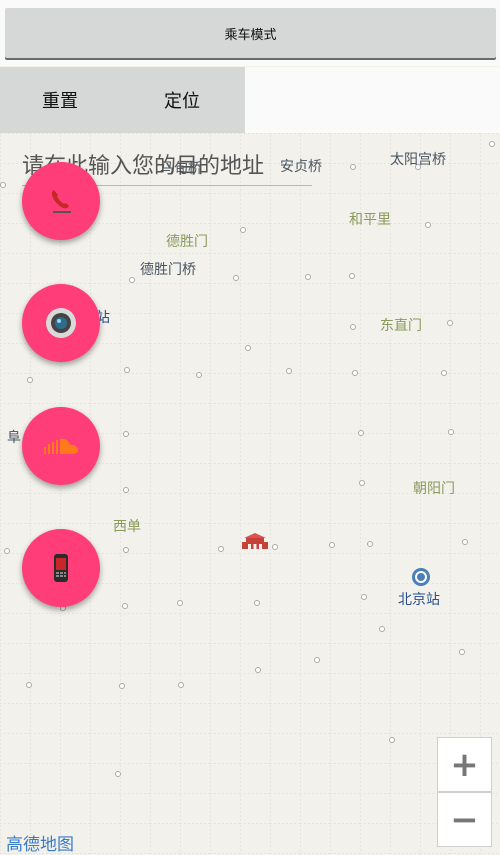 The height and width of the screenshot is (855, 500). I want to click on camera-icon, so click(61, 323).